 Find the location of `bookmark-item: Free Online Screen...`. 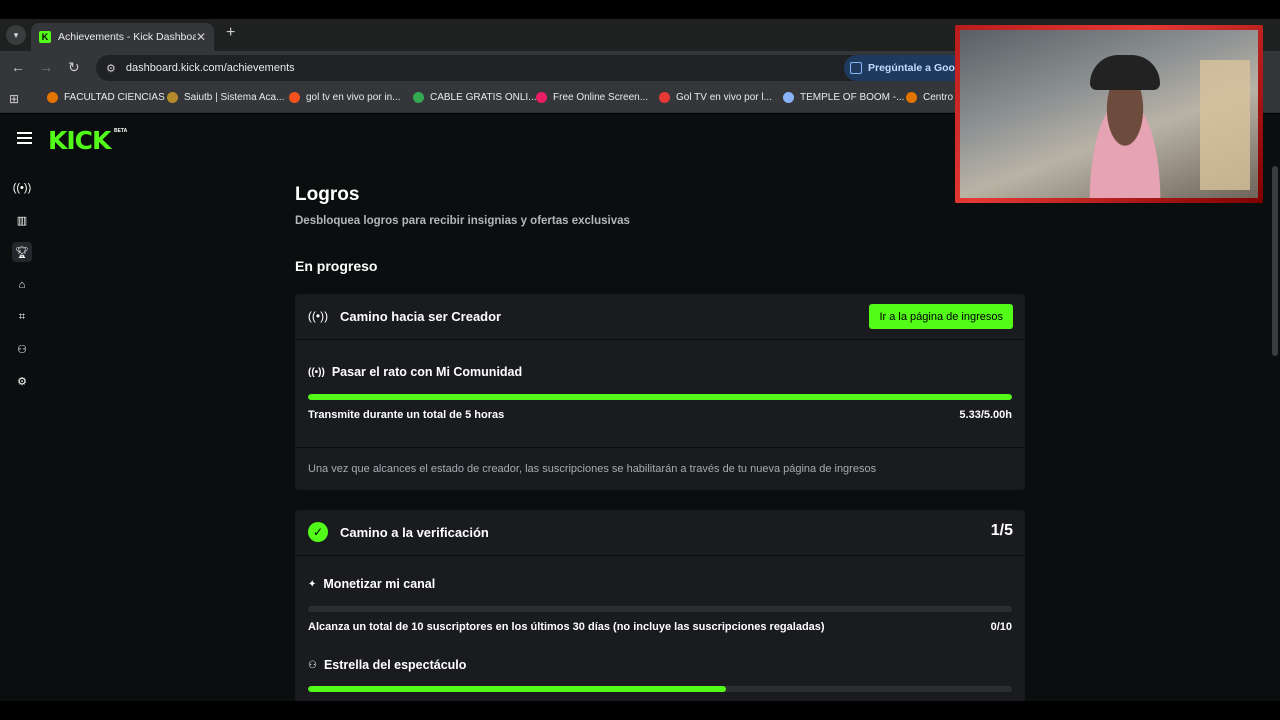

bookmark-item: Free Online Screen... is located at coordinates (592, 97).